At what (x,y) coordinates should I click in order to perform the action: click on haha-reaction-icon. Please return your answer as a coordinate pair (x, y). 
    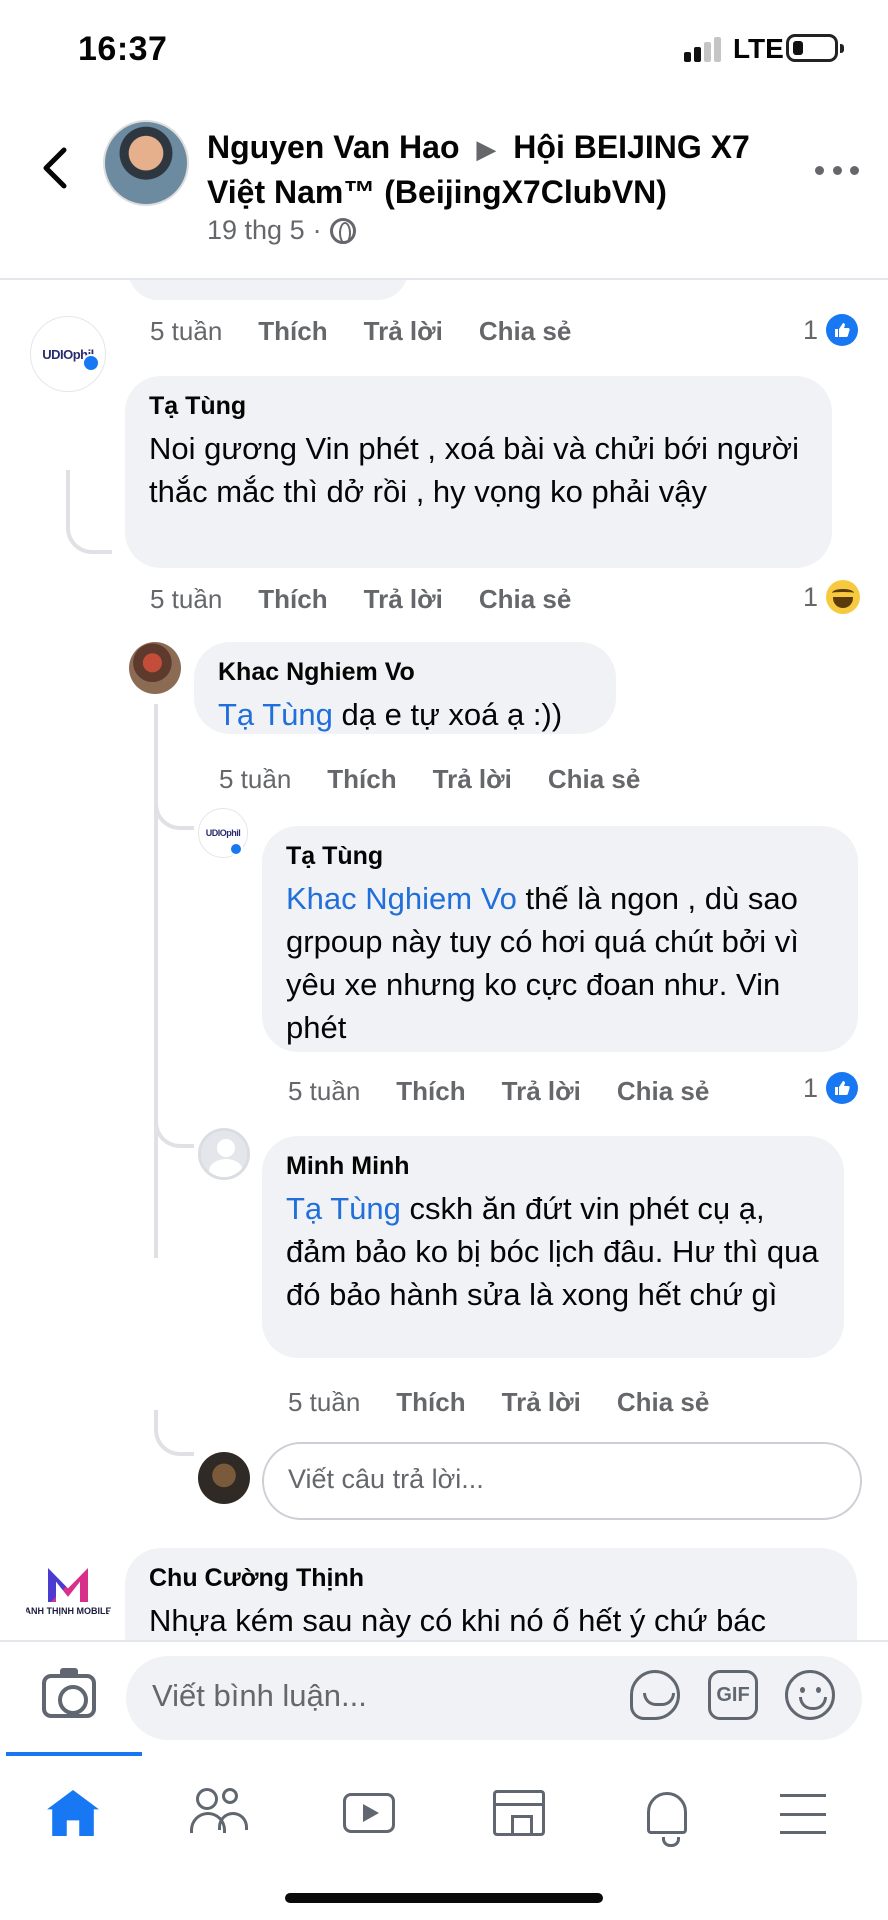
    Looking at the image, I should click on (843, 597).